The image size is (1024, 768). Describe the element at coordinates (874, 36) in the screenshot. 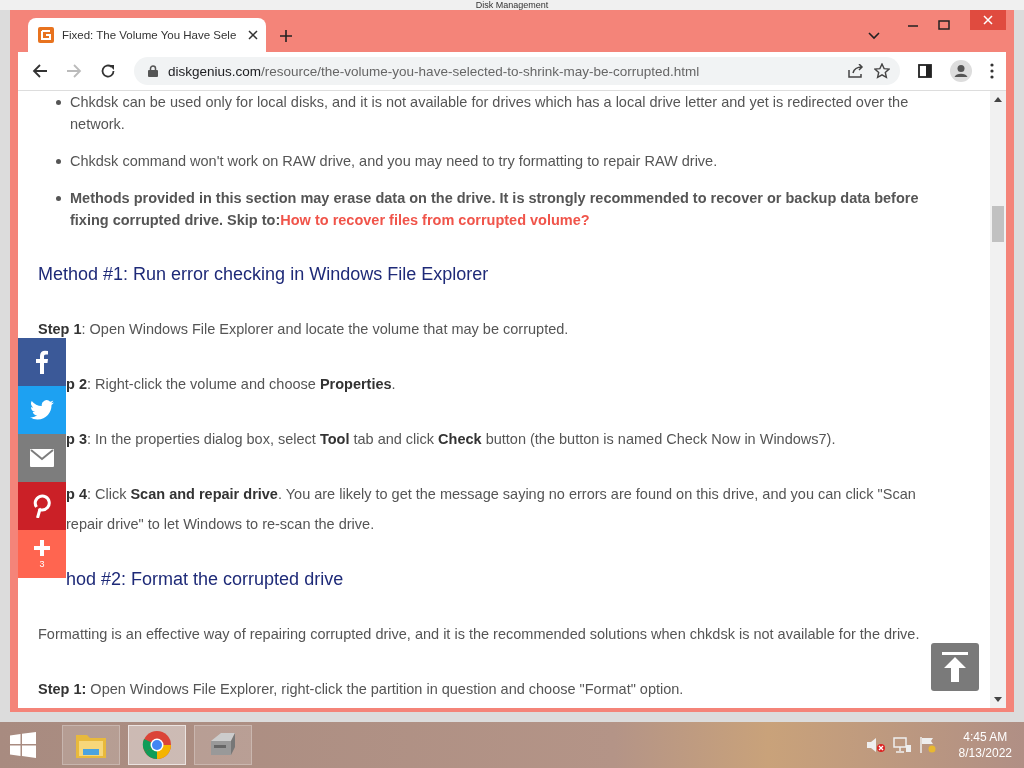

I see `chevron-down-icon` at that location.